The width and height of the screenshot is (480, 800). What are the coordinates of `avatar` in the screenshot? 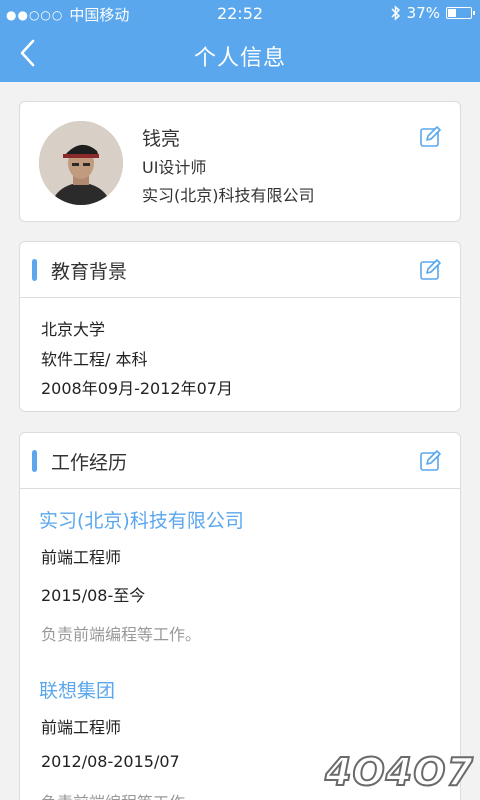 It's located at (81, 163).